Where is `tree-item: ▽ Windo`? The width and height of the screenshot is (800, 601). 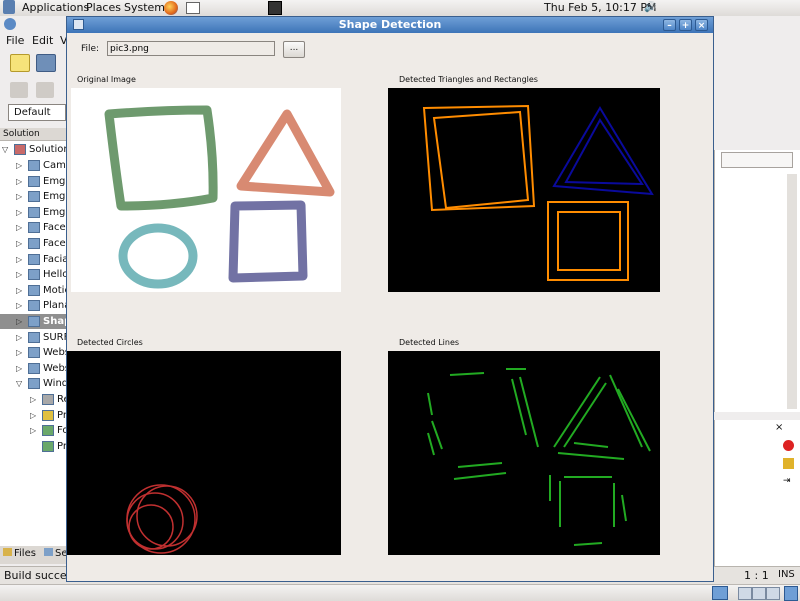 tree-item: ▽ Windo is located at coordinates (37, 383).